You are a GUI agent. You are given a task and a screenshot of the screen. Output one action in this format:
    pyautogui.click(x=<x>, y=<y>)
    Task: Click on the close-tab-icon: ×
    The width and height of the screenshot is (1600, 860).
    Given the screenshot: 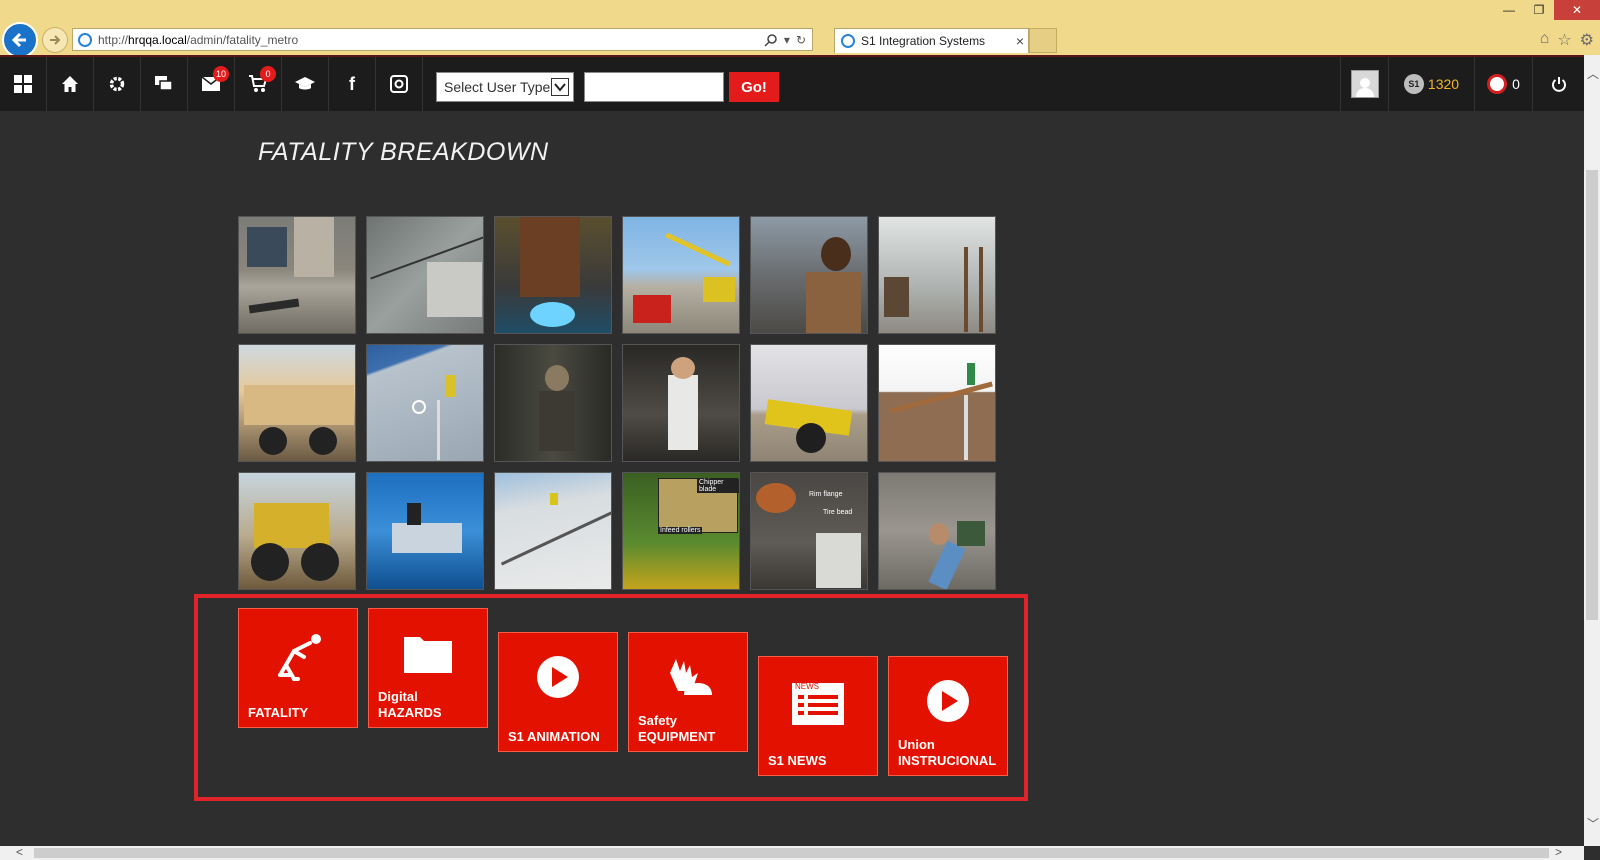 What is the action you would take?
    pyautogui.click(x=1020, y=41)
    